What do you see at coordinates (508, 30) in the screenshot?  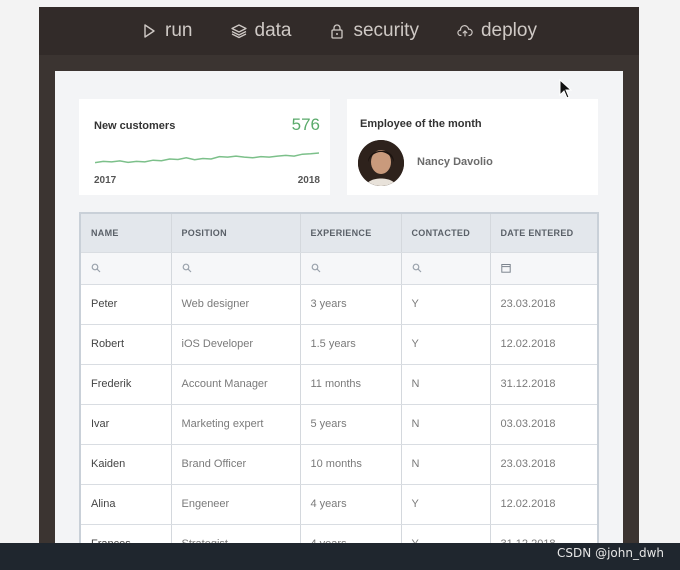 I see `nav-label-deploy: deploy` at bounding box center [508, 30].